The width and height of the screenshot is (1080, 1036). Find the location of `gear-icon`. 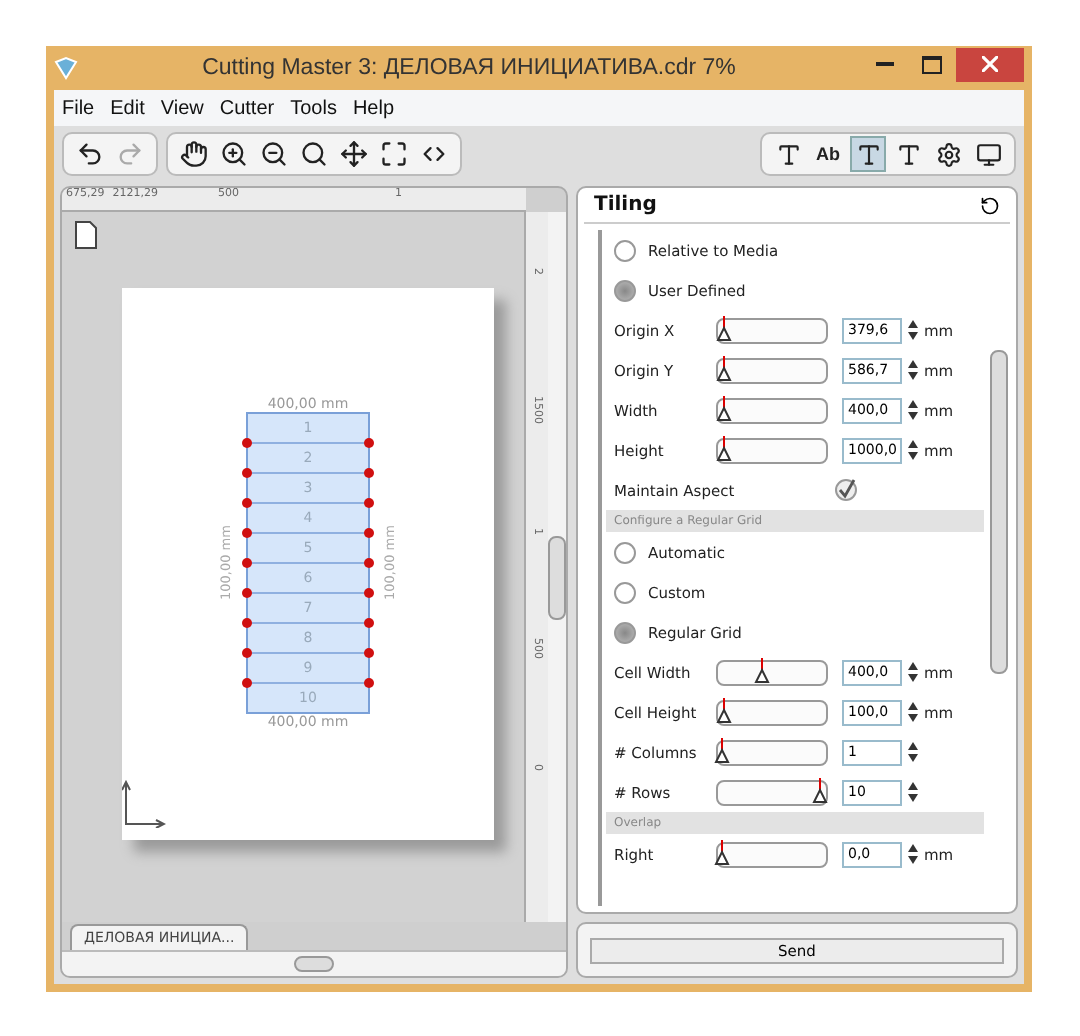

gear-icon is located at coordinates (948, 154).